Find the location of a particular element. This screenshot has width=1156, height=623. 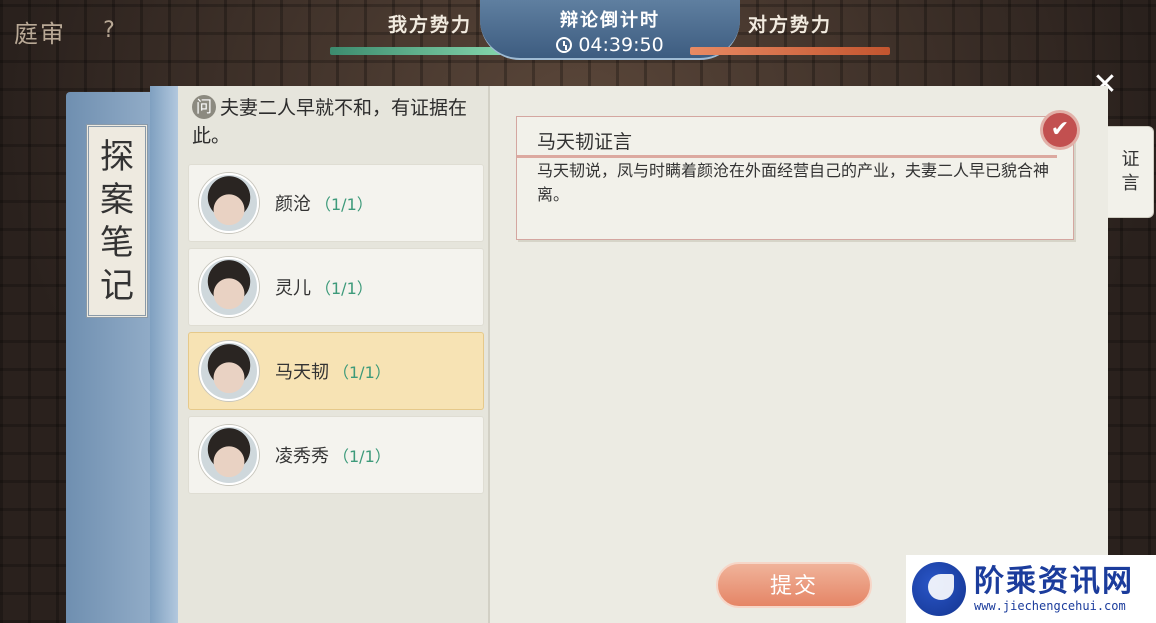

testimony-card: 马天韧证言 马天韧说，凤与时瞒着颜沧在外面经营自己的产业，夫妻二人早已貌合神离。 is located at coordinates (795, 178).